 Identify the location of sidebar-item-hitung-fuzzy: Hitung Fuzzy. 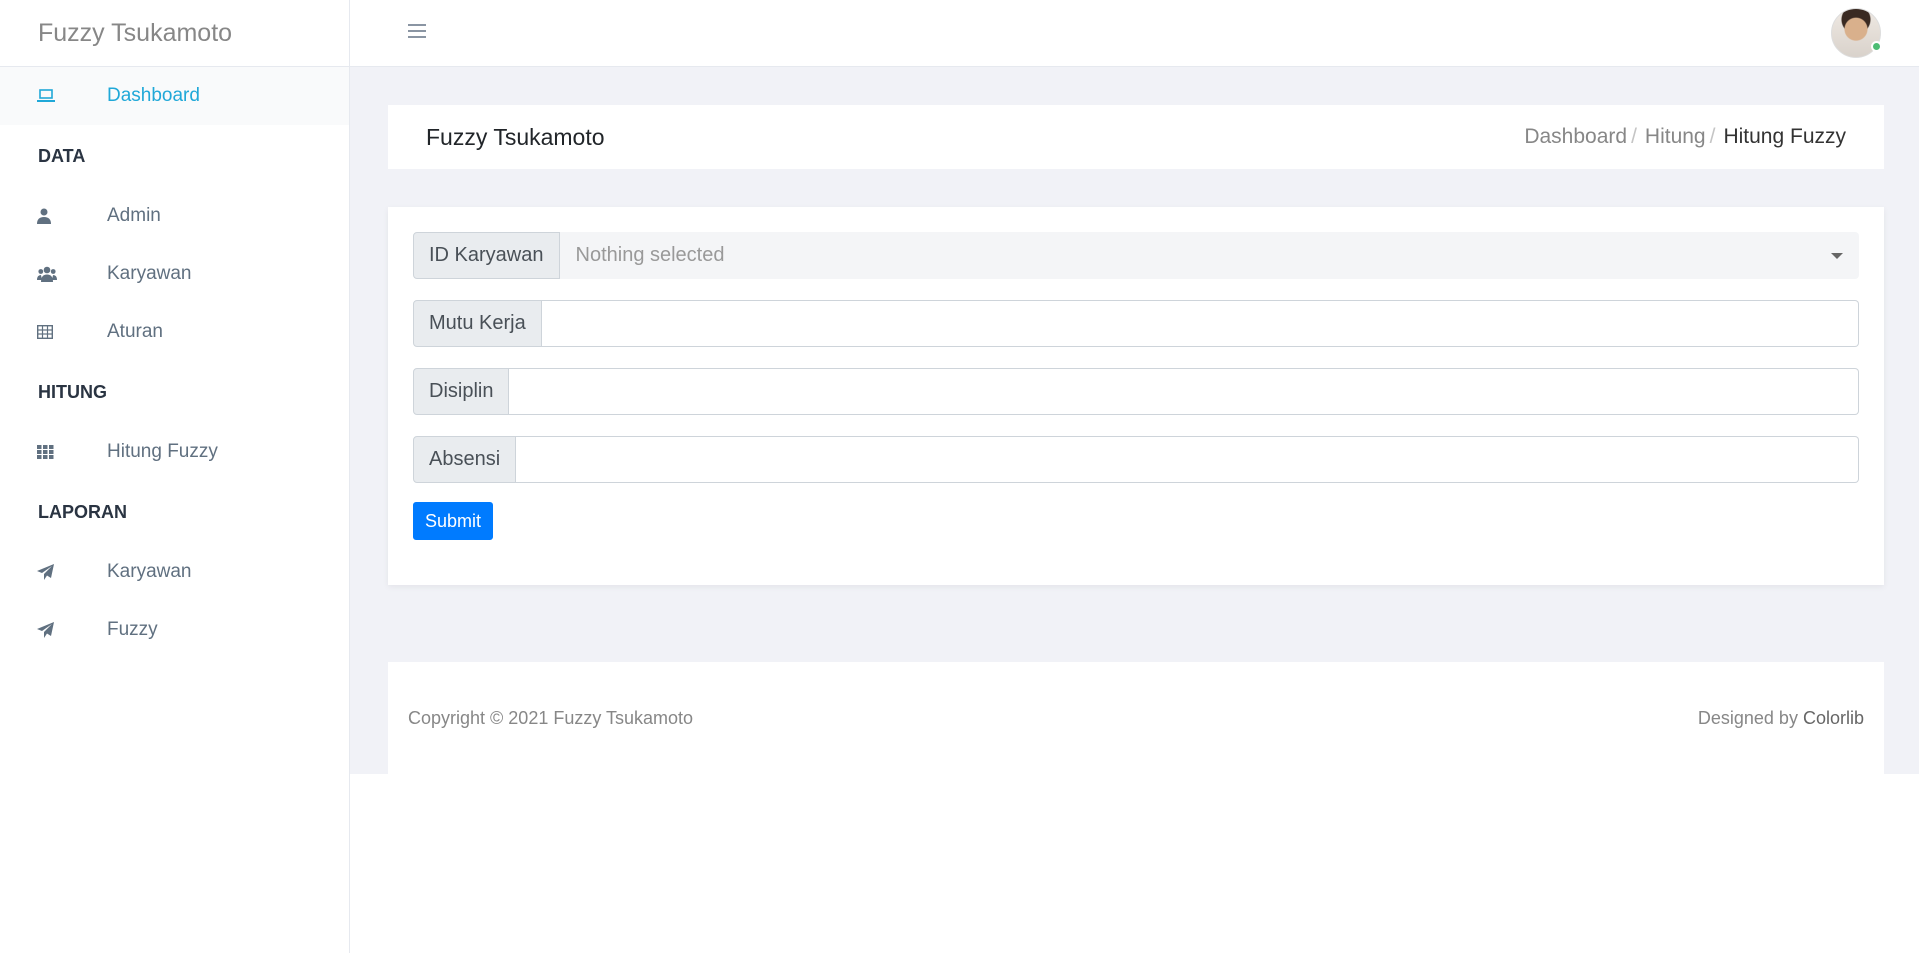
(174, 452).